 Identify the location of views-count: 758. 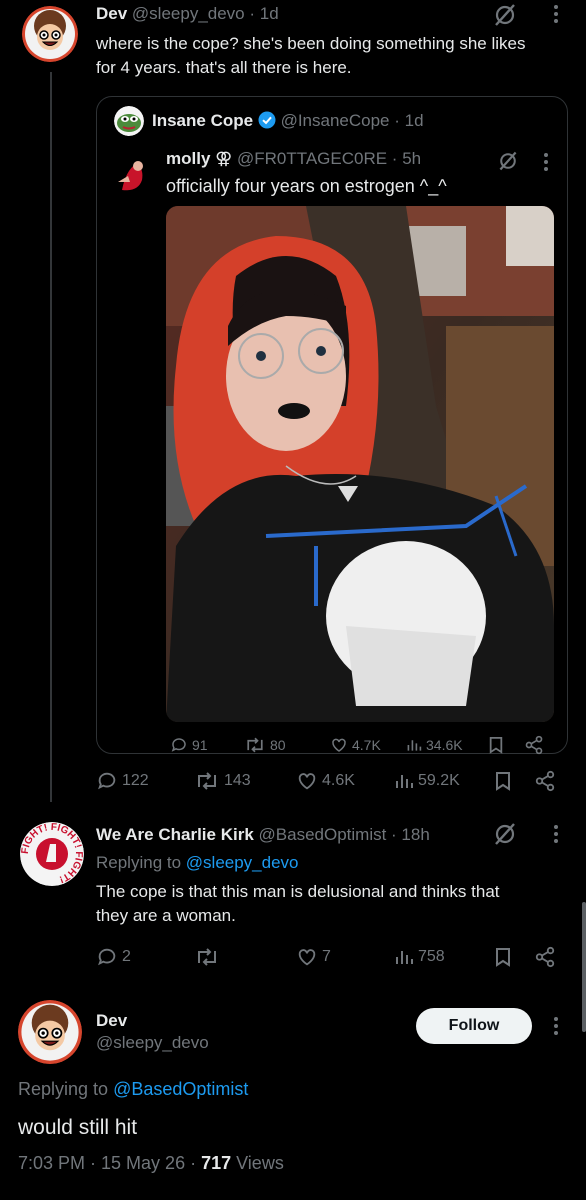
(431, 956).